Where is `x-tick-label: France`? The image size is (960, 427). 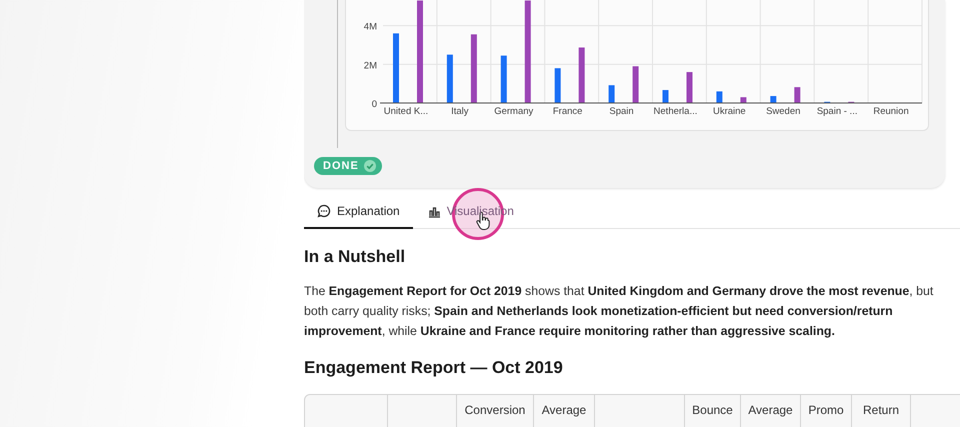
x-tick-label: France is located at coordinates (567, 111).